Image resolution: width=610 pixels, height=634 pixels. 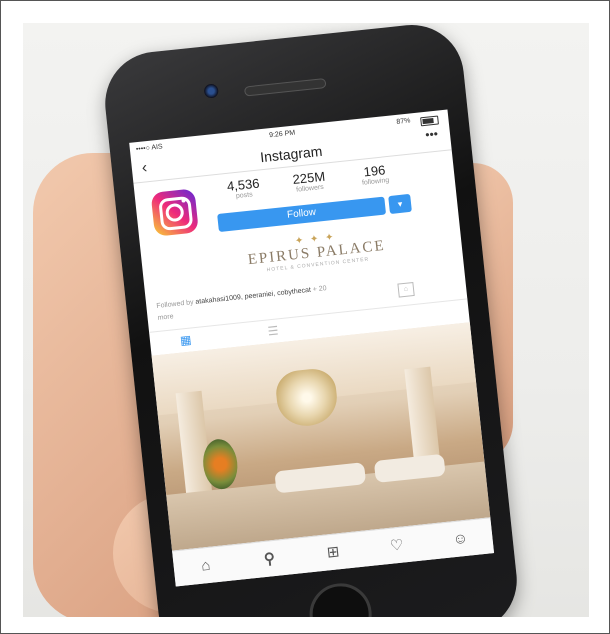 What do you see at coordinates (400, 204) in the screenshot?
I see `chevron-down-icon: ▾` at bounding box center [400, 204].